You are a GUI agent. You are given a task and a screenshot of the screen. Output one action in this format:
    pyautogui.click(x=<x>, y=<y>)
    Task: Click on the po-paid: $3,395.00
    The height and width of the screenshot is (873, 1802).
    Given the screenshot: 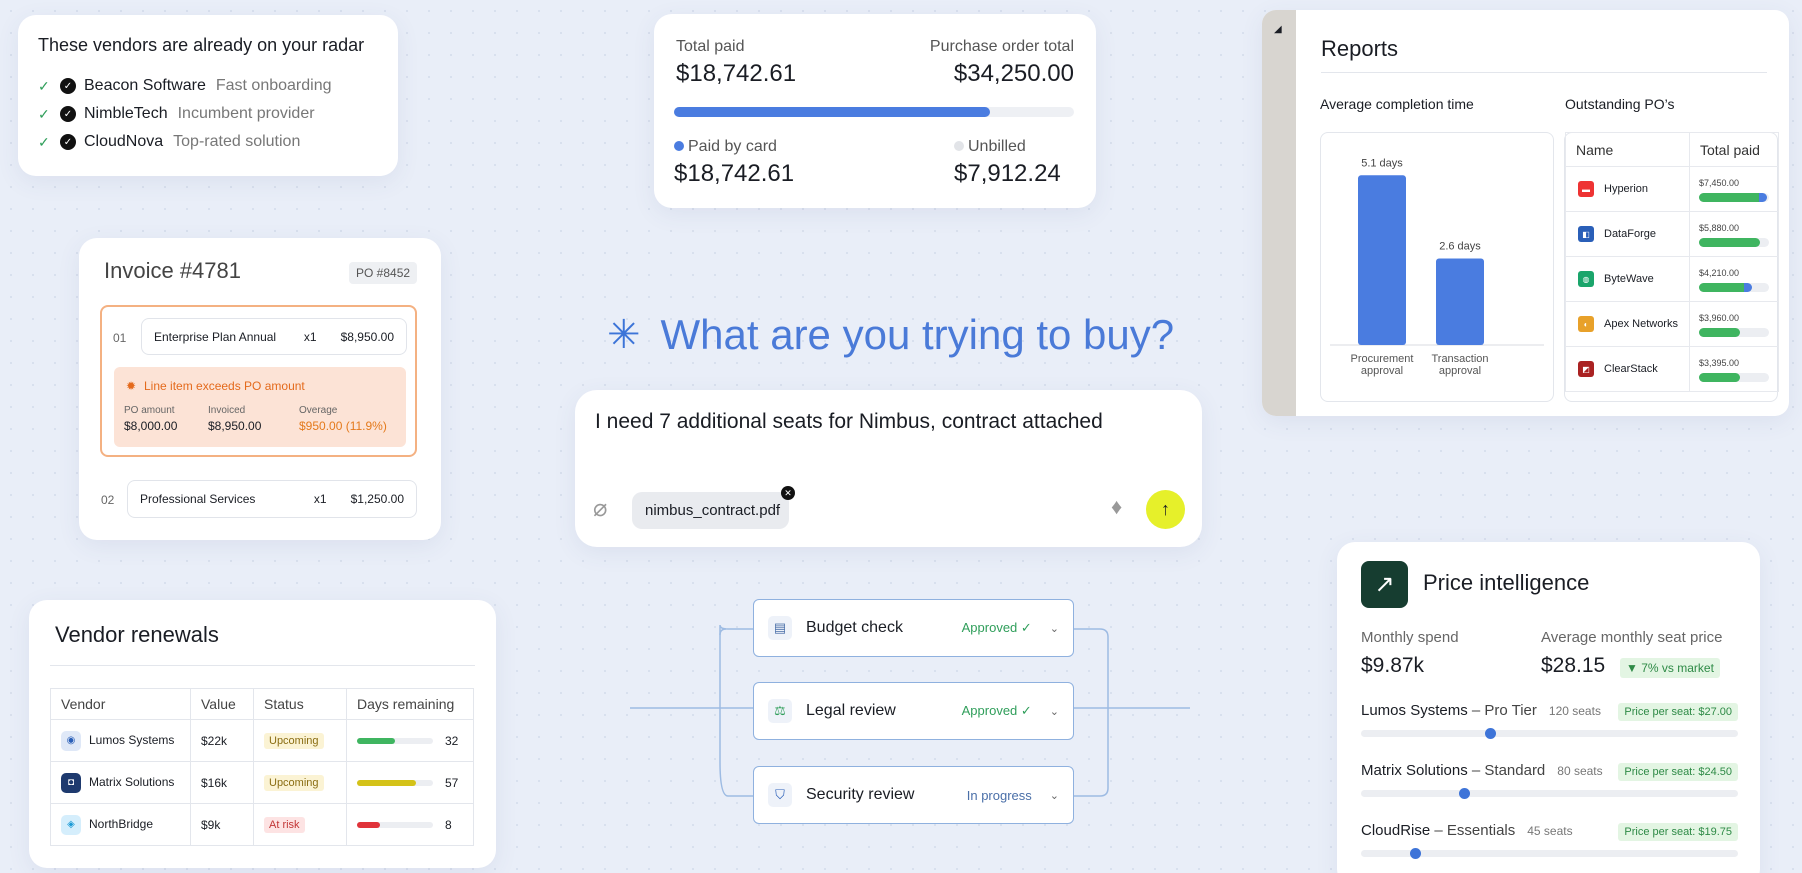 What is the action you would take?
    pyautogui.click(x=1719, y=362)
    